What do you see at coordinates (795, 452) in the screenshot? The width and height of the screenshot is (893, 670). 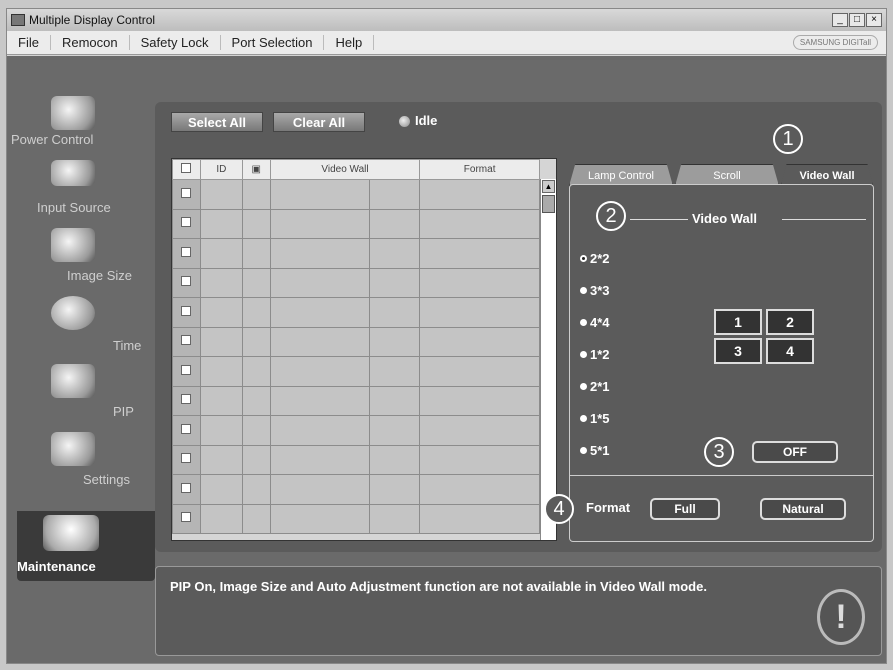 I see `video-wall-toggle-button: OFF` at bounding box center [795, 452].